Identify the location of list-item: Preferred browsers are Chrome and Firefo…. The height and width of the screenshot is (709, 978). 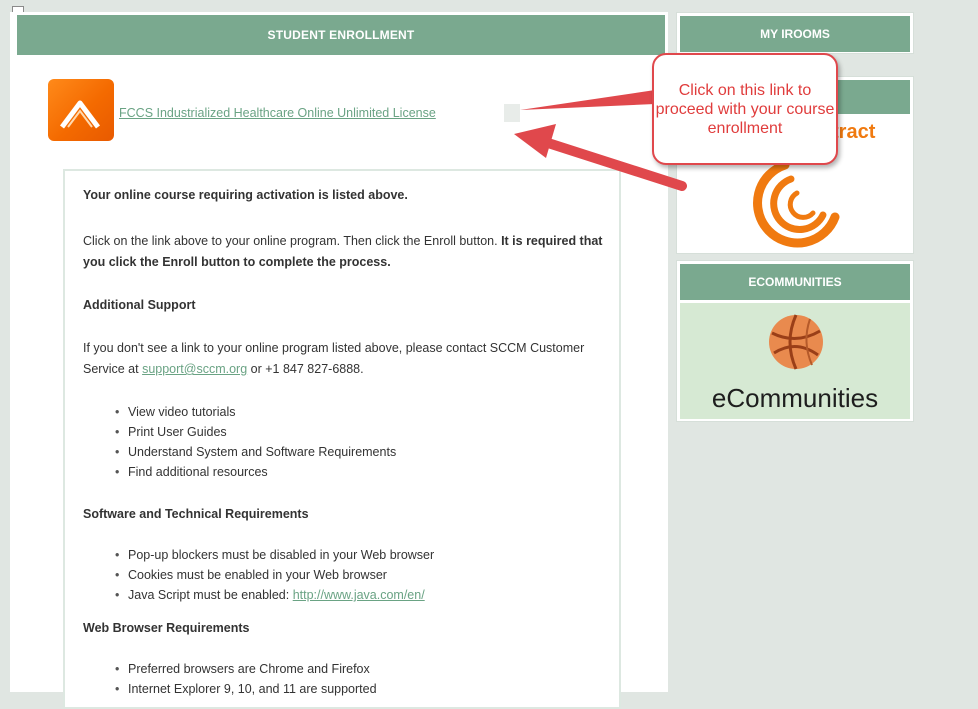
(246, 669).